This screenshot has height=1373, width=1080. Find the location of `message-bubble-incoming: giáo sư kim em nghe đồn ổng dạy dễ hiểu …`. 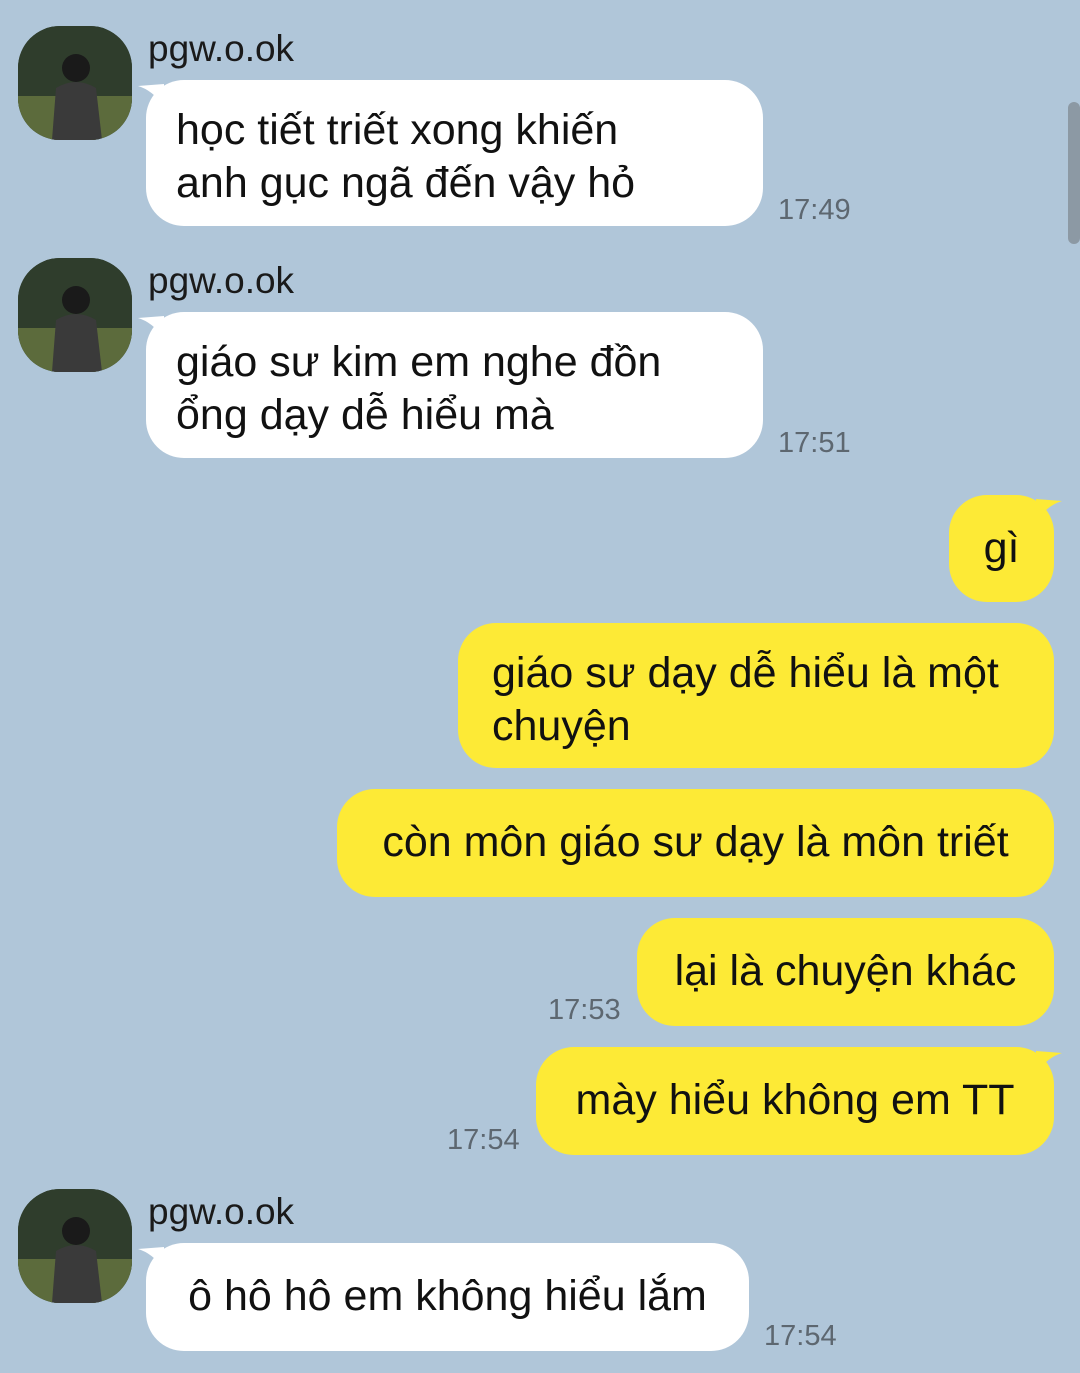

message-bubble-incoming: giáo sư kim em nghe đồn ổng dạy dễ hiểu … is located at coordinates (454, 385).